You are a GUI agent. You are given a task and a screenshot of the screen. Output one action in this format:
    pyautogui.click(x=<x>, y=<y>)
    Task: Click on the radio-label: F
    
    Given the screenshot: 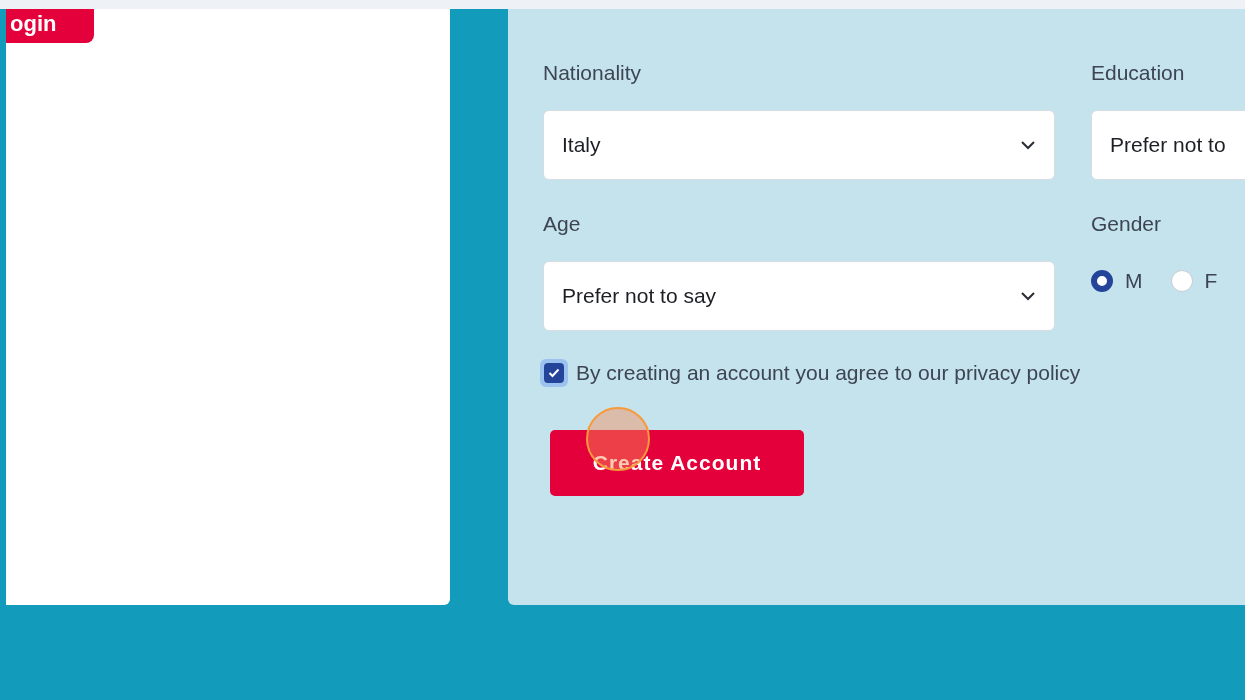 What is the action you would take?
    pyautogui.click(x=1211, y=281)
    